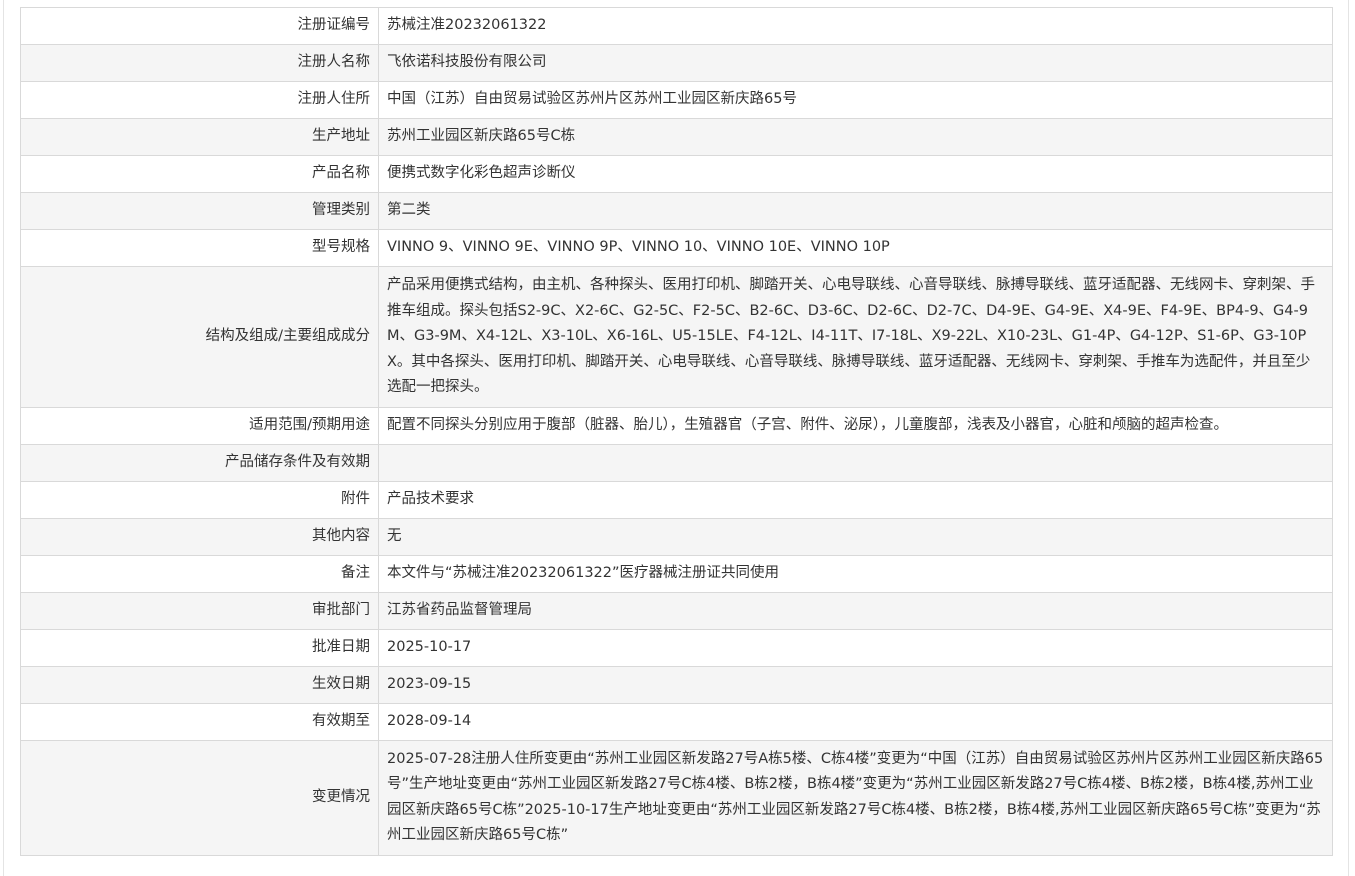  I want to click on row-label: 注册证编号, so click(199, 26).